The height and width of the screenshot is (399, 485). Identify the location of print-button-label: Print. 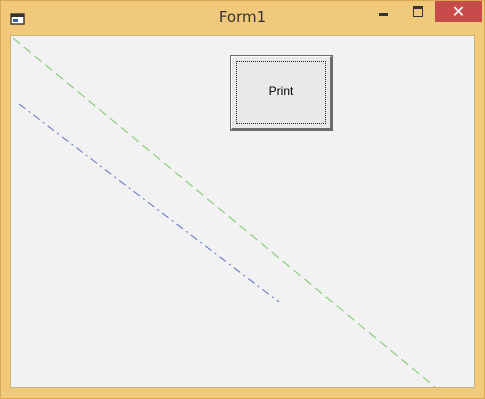
(281, 91).